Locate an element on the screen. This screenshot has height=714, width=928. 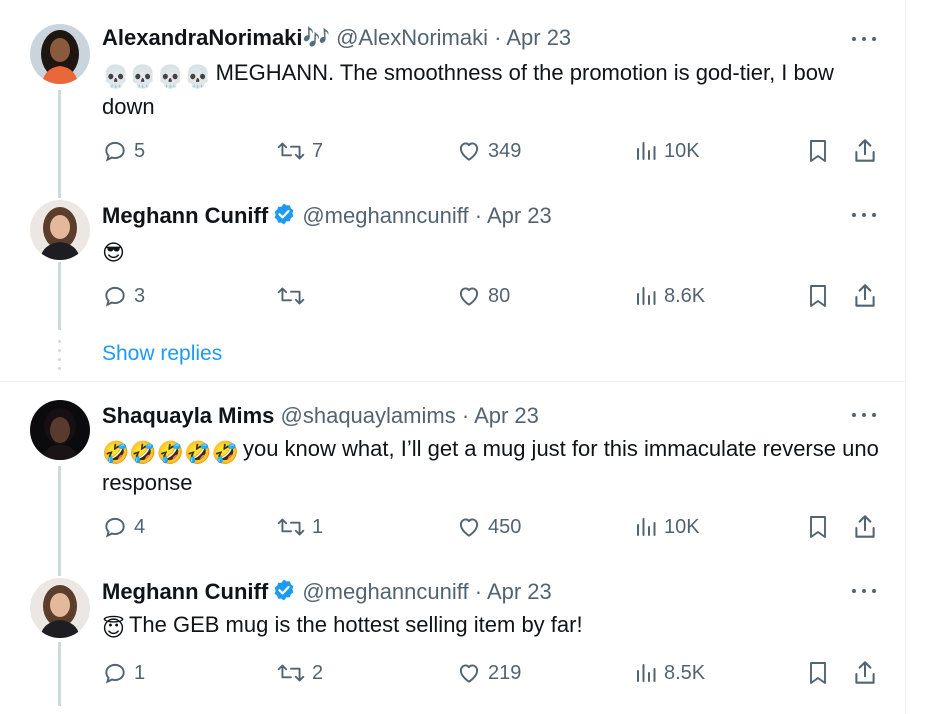
tweet-actions: 4 1 450 10K is located at coordinates (492, 527).